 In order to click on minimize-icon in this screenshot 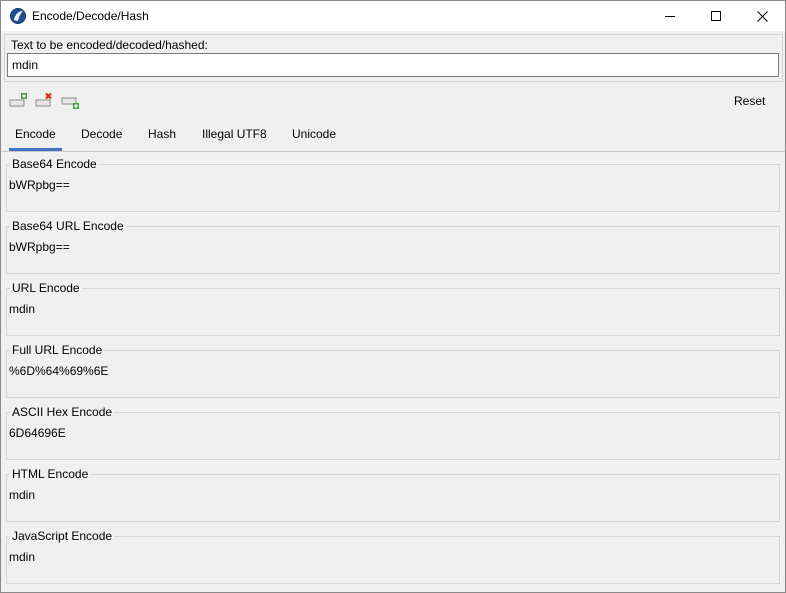, I will do `click(670, 16)`.